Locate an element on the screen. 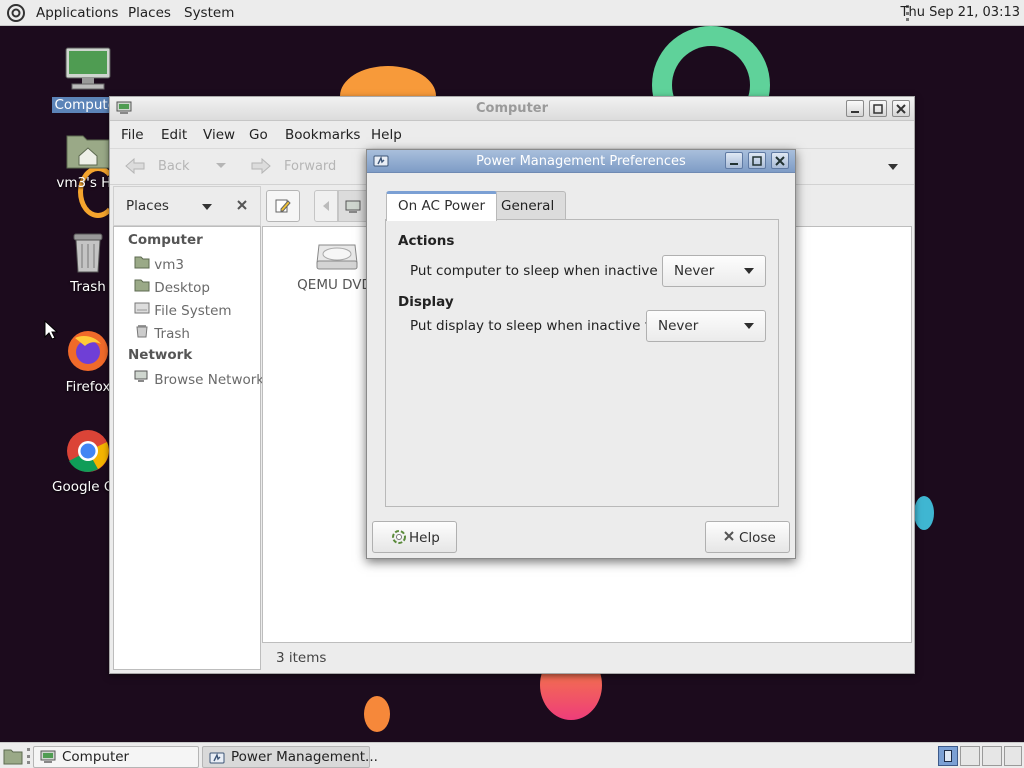  sidebar-item-desktop: Desktop is located at coordinates (172, 287).